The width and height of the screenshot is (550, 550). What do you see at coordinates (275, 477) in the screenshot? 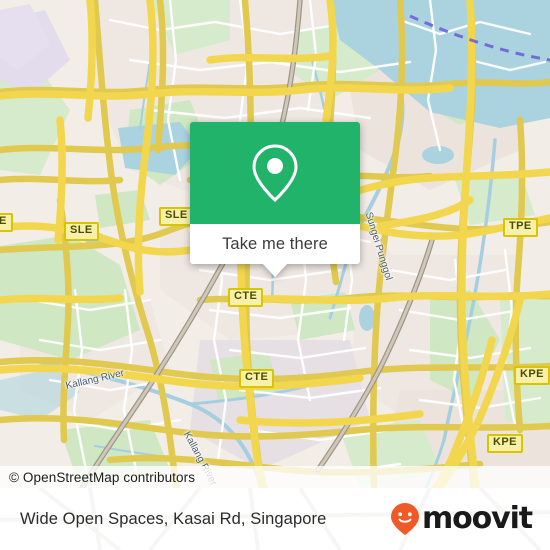
I see `osm-attribution: © OpenStreetMap contributors` at bounding box center [275, 477].